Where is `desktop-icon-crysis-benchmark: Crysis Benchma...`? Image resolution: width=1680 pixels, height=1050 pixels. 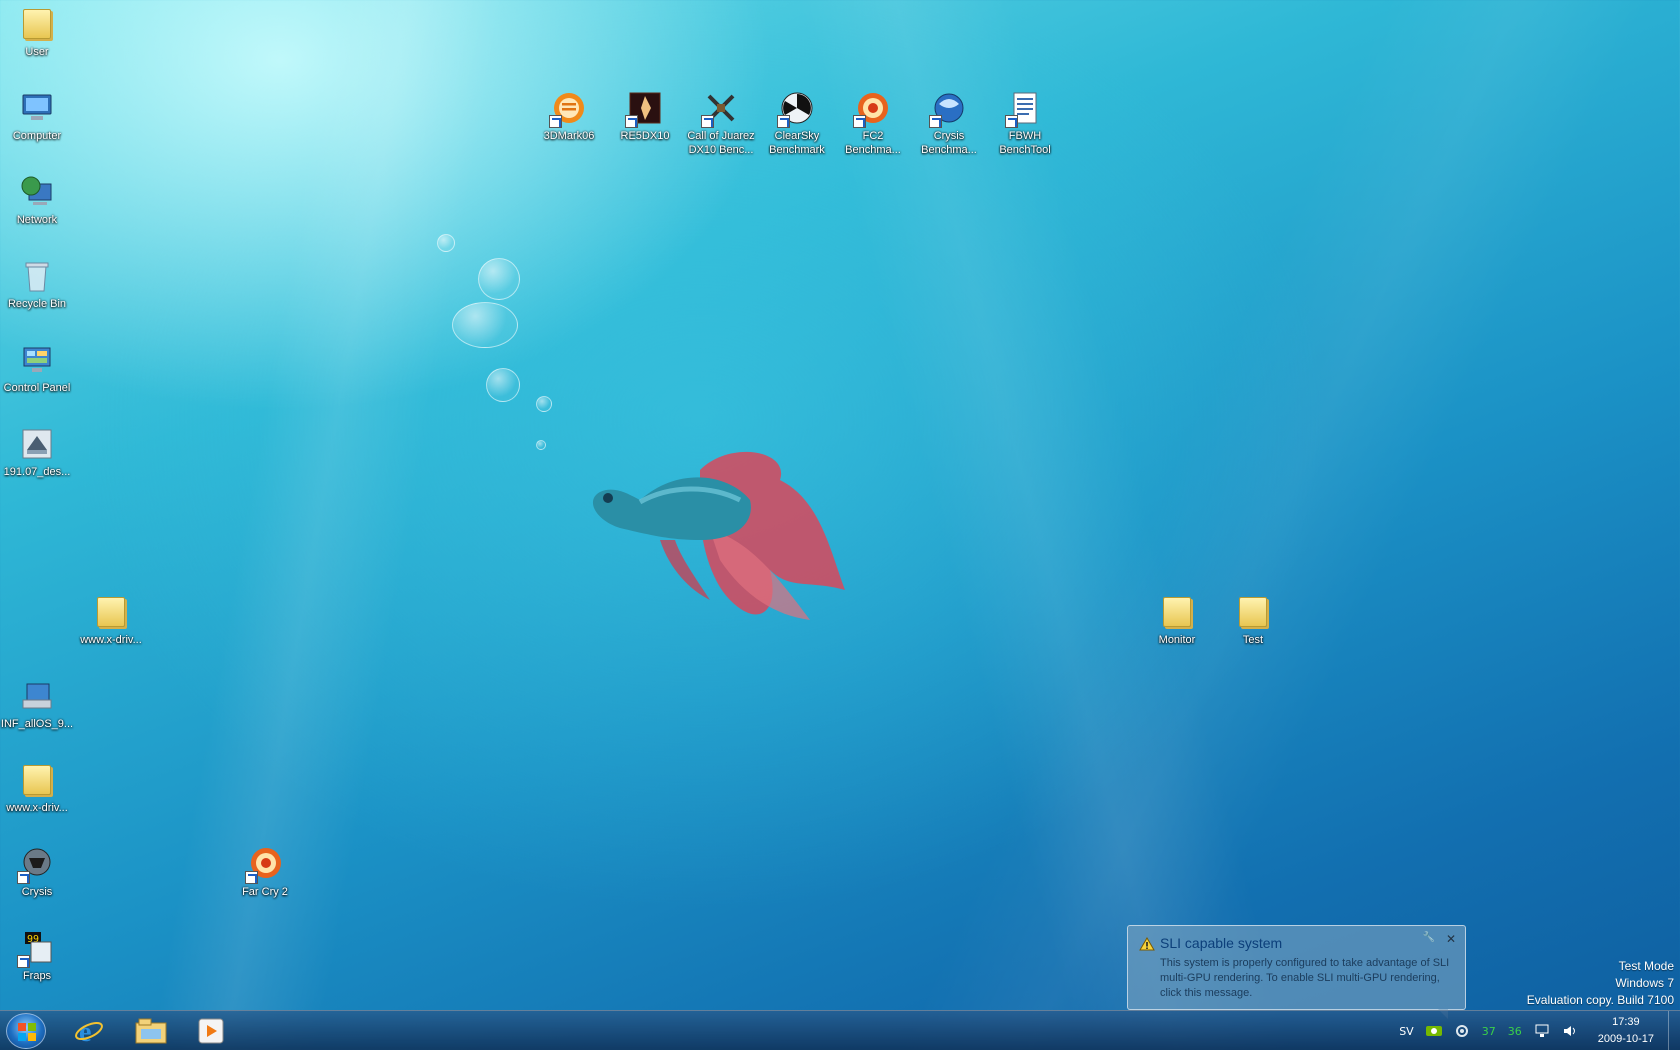 desktop-icon-crysis-benchmark: Crysis Benchma... is located at coordinates (949, 123).